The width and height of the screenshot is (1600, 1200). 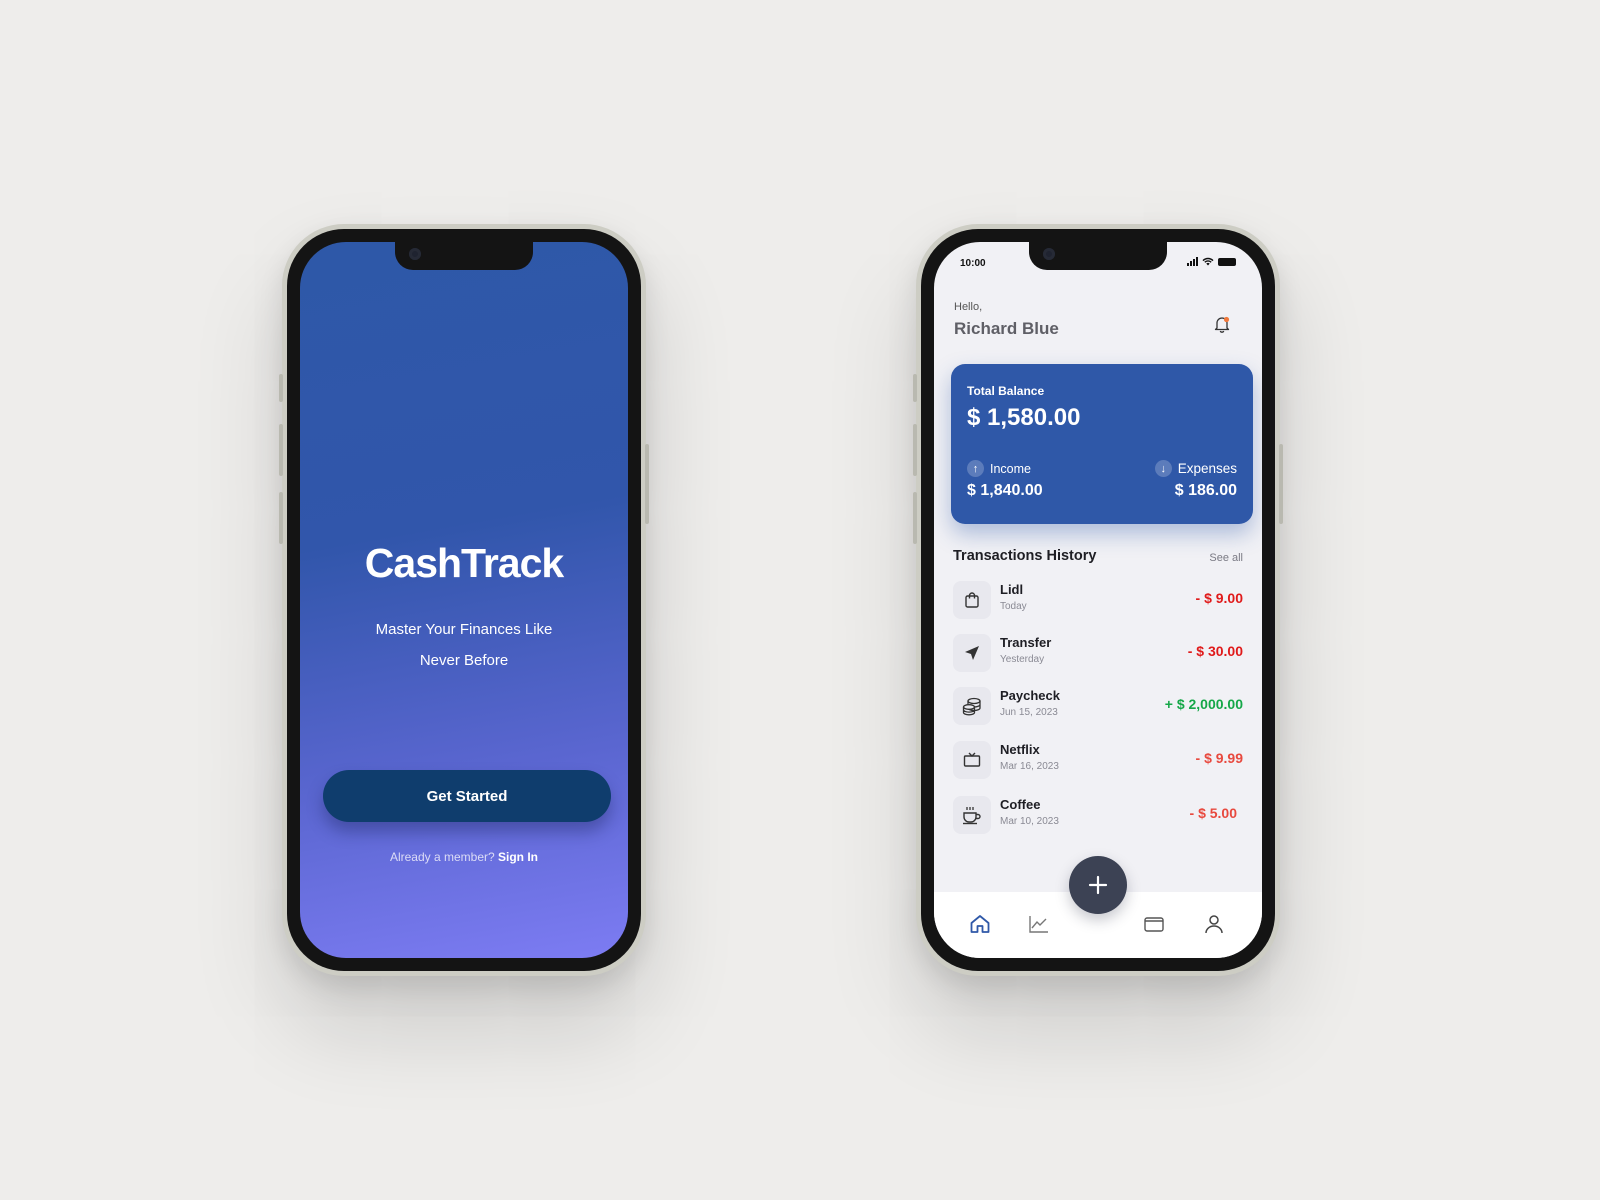 What do you see at coordinates (1214, 924) in the screenshot?
I see `profile-icon` at bounding box center [1214, 924].